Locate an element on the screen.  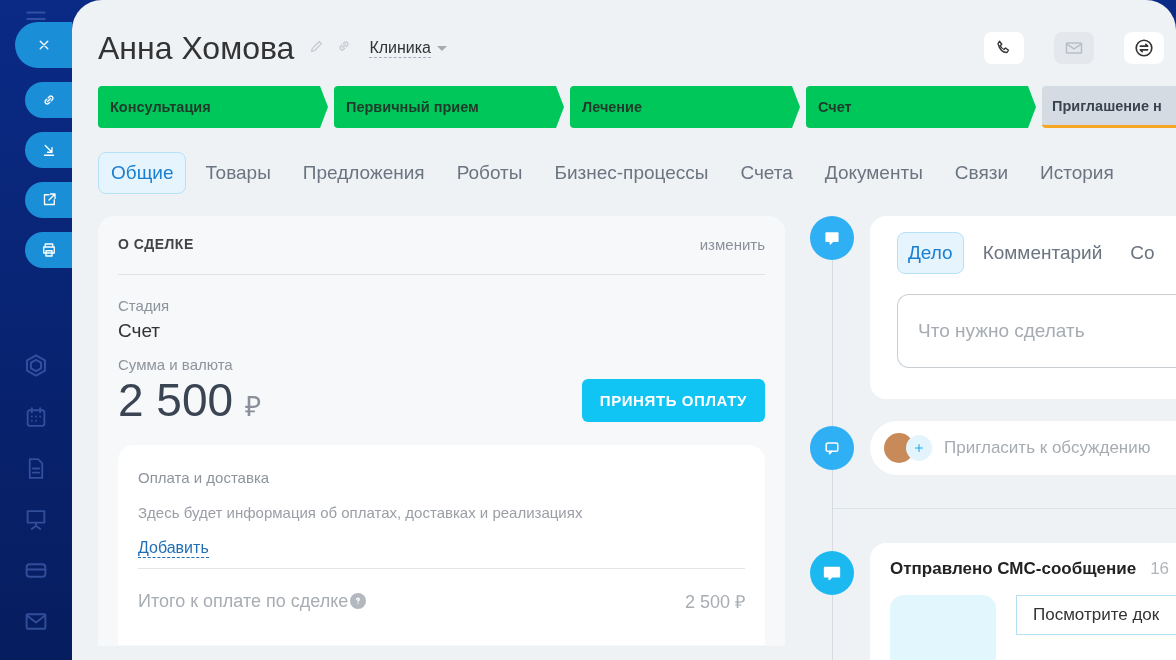
tab: Связи is located at coordinates (981, 173).